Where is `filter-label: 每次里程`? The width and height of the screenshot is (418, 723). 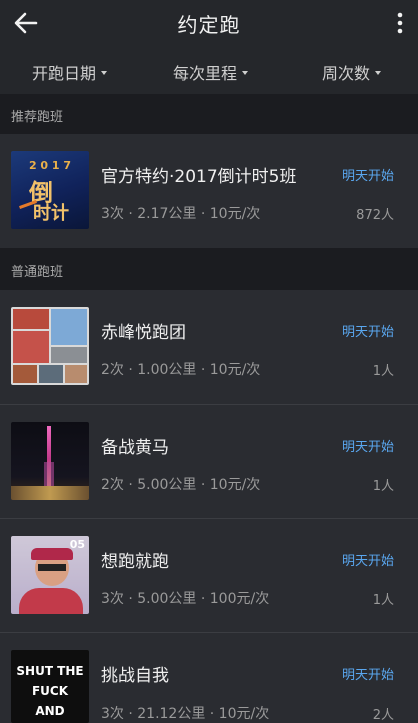 filter-label: 每次里程 is located at coordinates (205, 73).